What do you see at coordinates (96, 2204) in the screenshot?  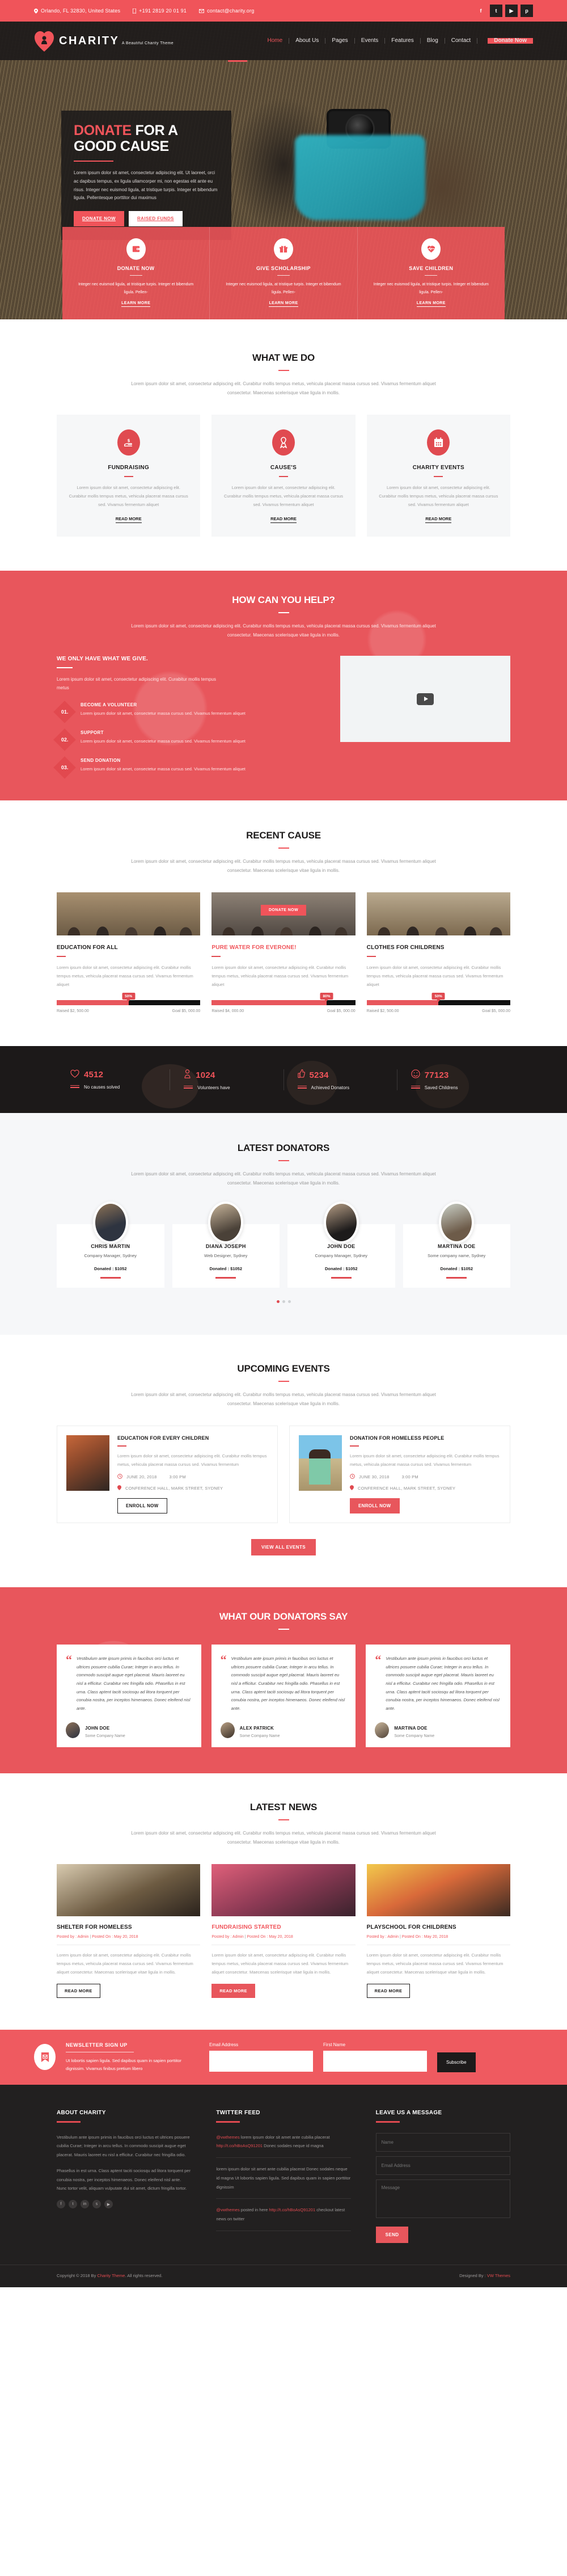 I see `skype-icon: s` at bounding box center [96, 2204].